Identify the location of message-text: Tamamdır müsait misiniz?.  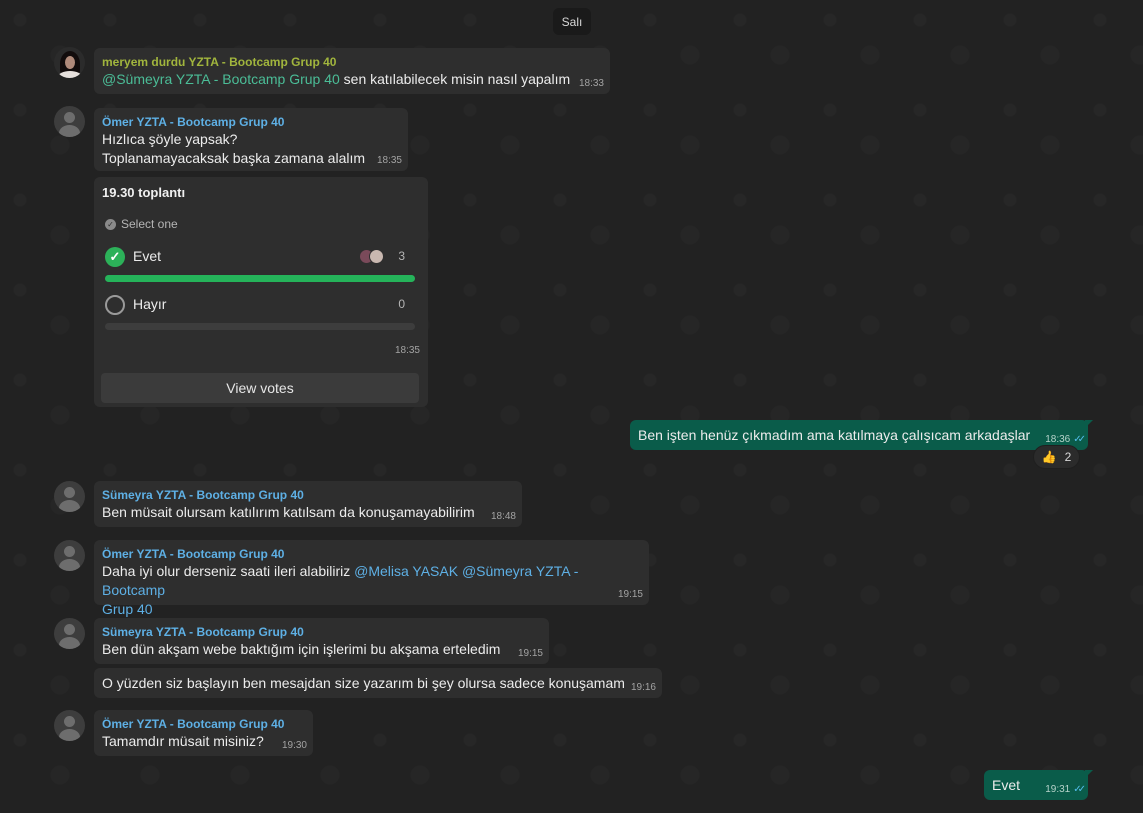
(183, 741).